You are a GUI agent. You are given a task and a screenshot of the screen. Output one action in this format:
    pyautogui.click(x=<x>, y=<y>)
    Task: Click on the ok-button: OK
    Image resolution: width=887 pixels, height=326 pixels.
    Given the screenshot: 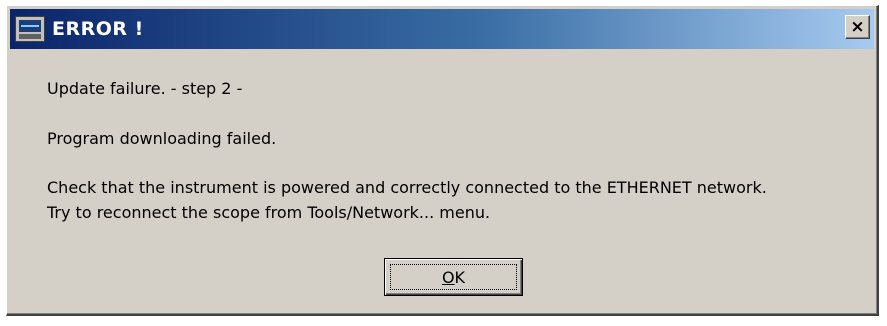 What is the action you would take?
    pyautogui.click(x=453, y=277)
    